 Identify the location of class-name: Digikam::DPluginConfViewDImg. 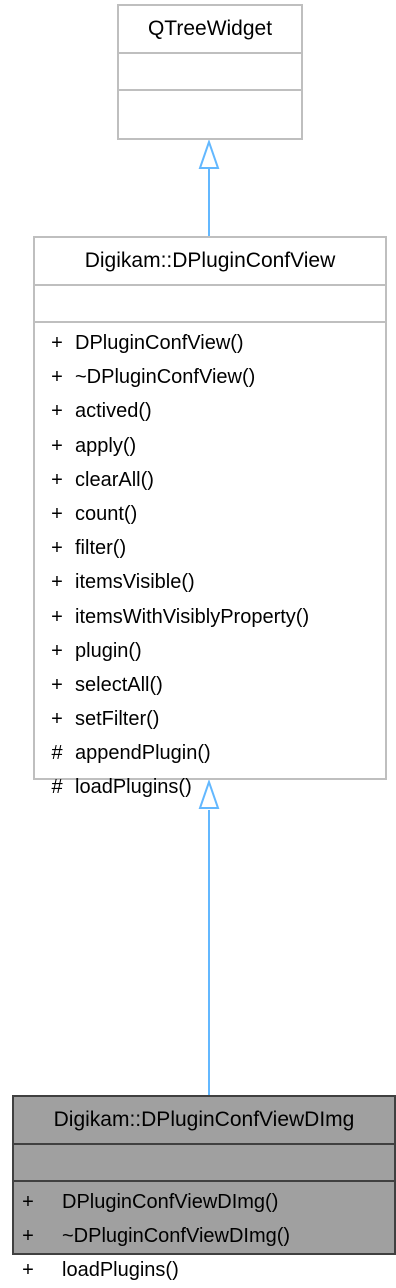
(204, 1121).